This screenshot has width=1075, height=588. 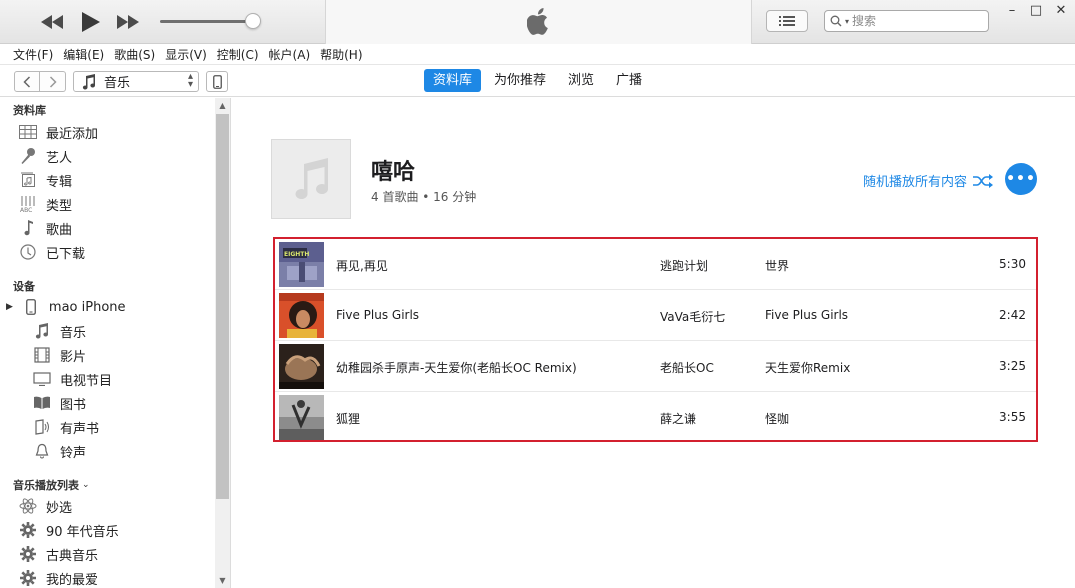 What do you see at coordinates (73, 357) in the screenshot?
I see `sidebar-item-label: 影片` at bounding box center [73, 357].